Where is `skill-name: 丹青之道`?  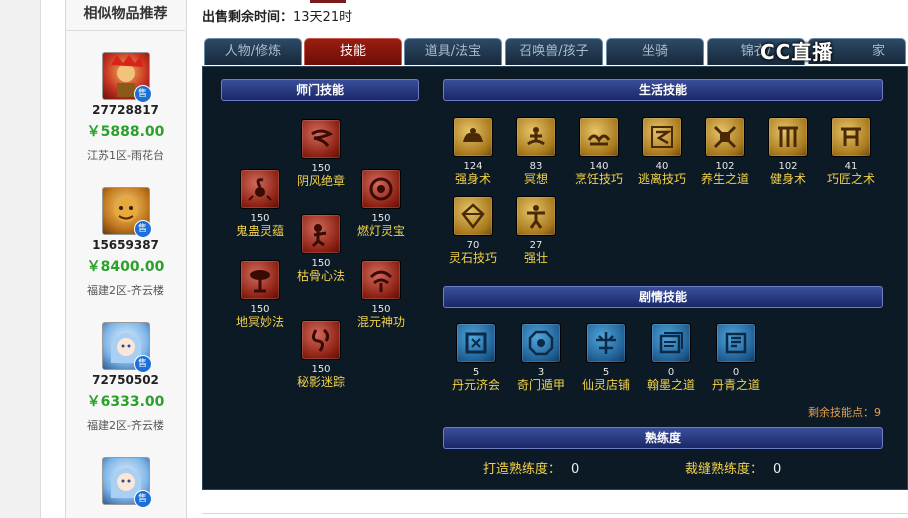 skill-name: 丹青之道 is located at coordinates (735, 385).